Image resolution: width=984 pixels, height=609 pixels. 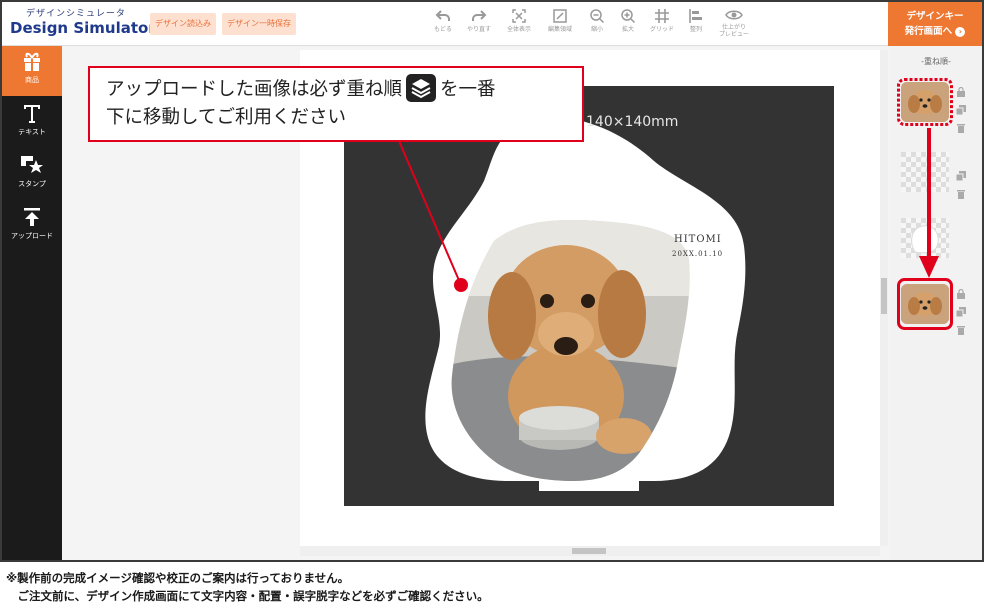 I want to click on sidebar-item-text: テキスト, so click(x=32, y=123).